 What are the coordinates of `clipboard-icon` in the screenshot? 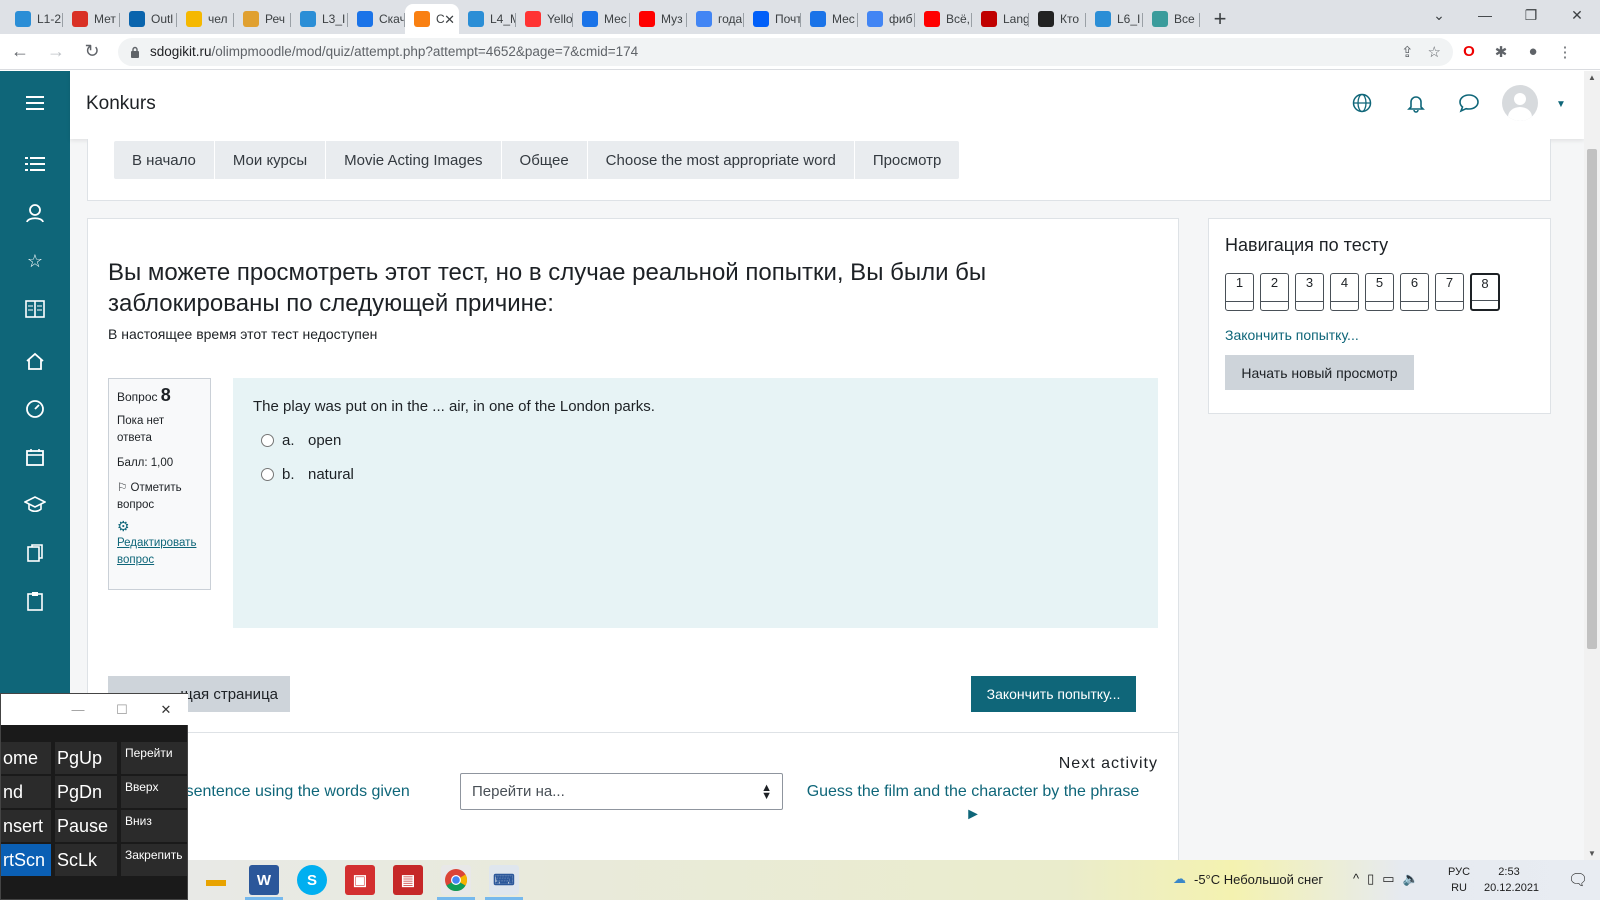 It's located at (35, 601).